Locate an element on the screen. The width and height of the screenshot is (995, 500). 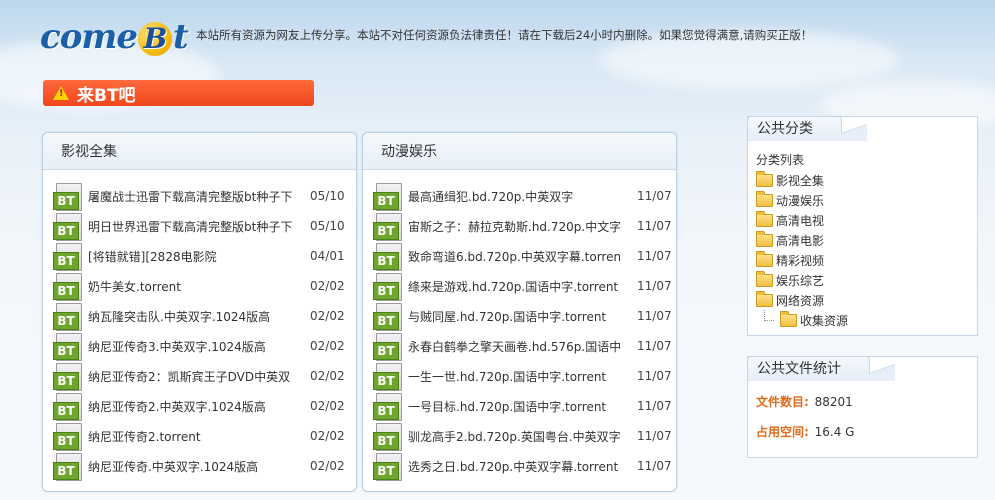
category-item-label: 高清电视 is located at coordinates (800, 220).